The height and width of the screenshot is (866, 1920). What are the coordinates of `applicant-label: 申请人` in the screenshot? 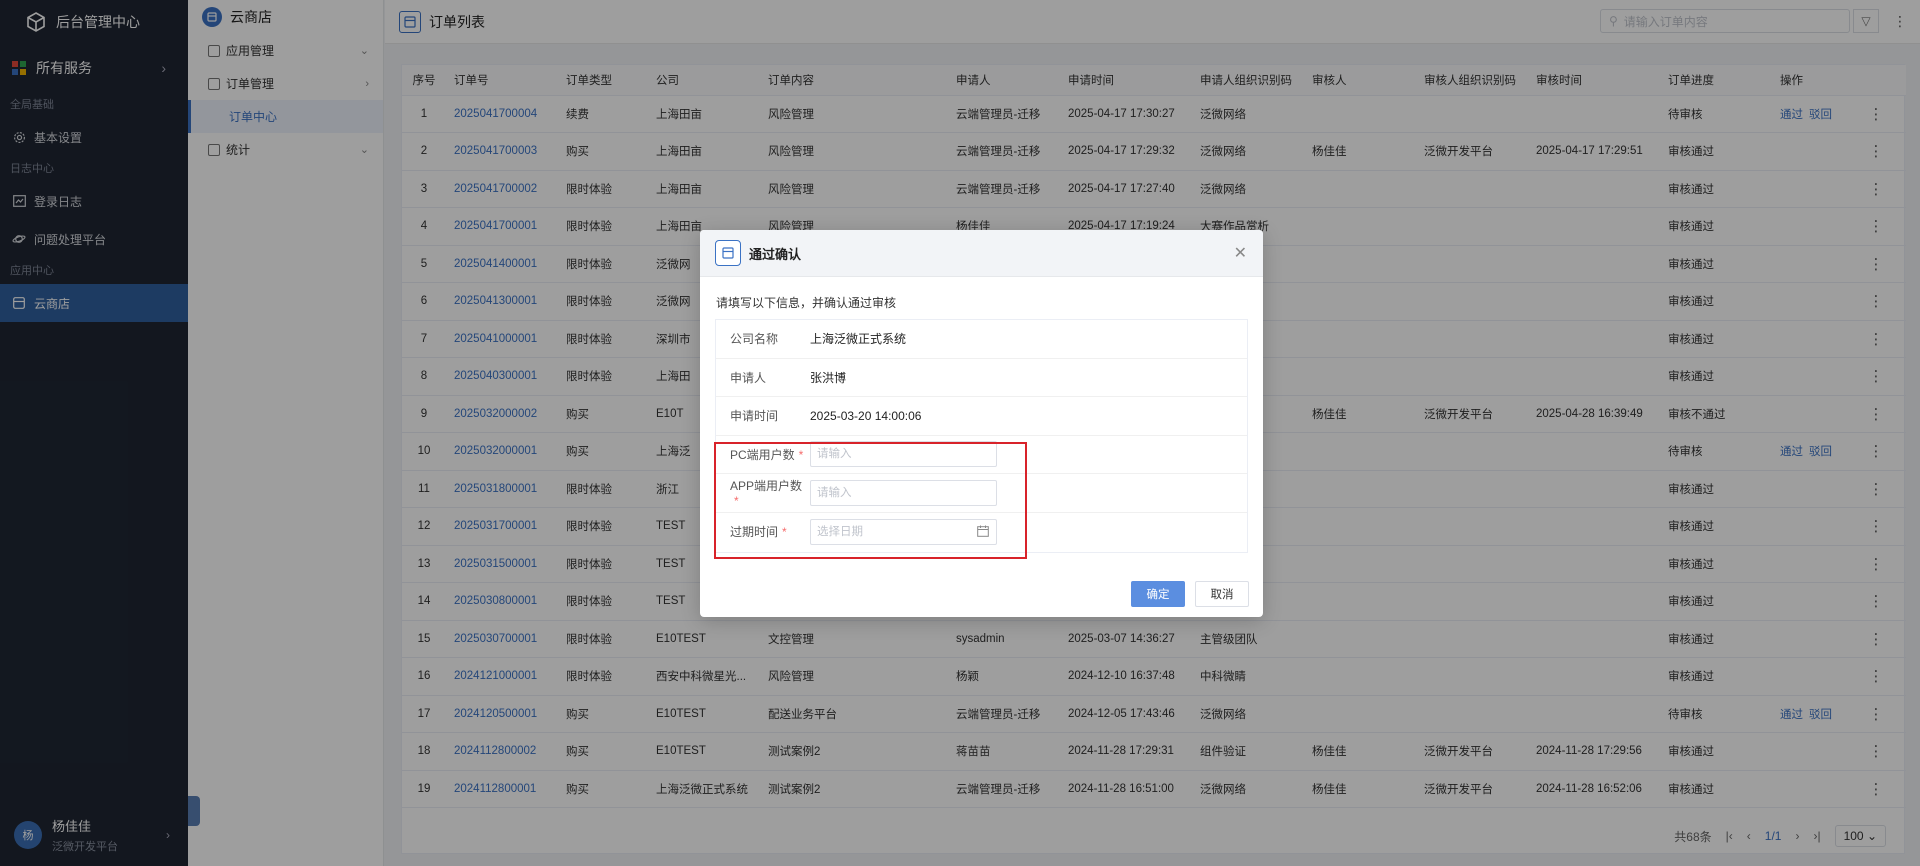 It's located at (748, 377).